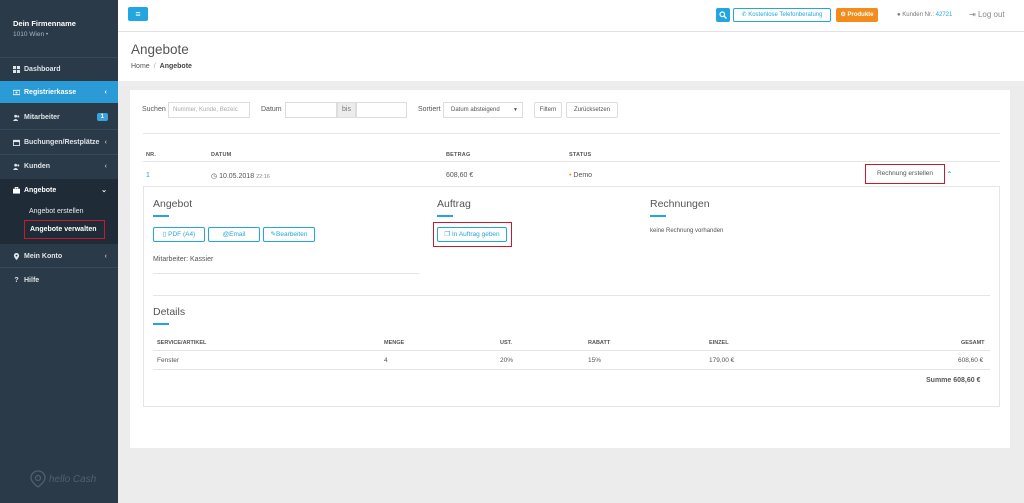  What do you see at coordinates (37, 166) in the screenshot?
I see `sidebar-item-label: Kunden` at bounding box center [37, 166].